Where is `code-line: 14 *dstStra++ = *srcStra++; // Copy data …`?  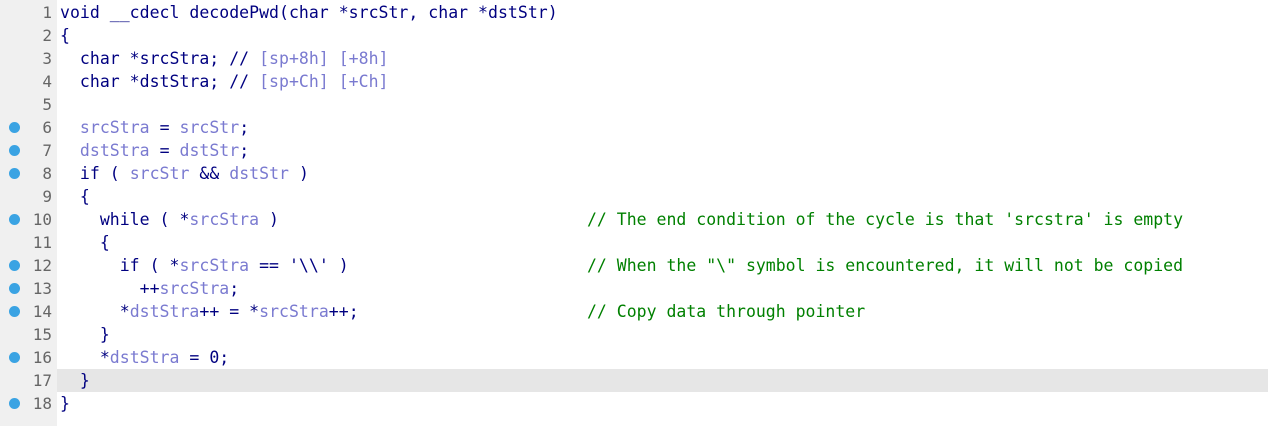 code-line: 14 *dstStra++ = *srcStra++; // Copy data … is located at coordinates (634, 311).